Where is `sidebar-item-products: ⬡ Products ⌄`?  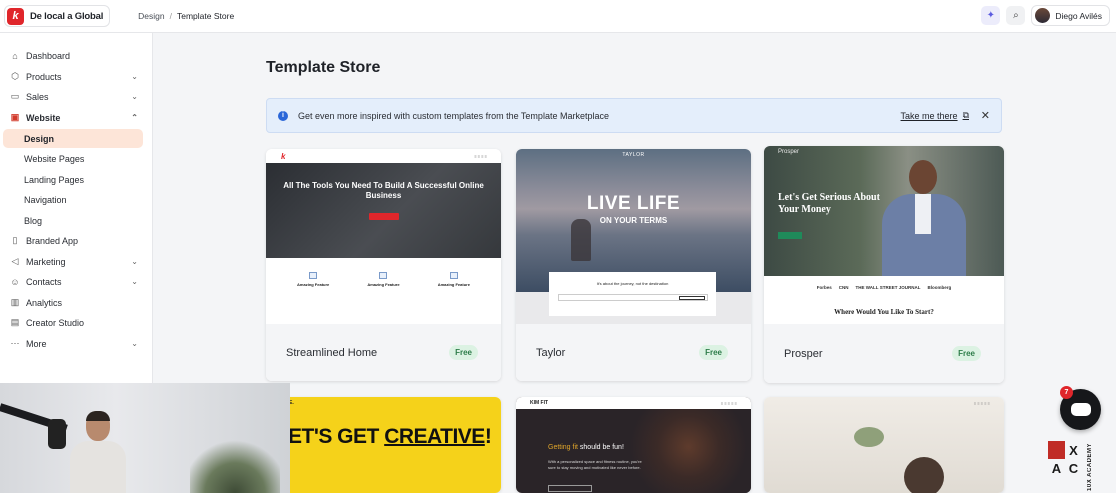
sidebar-item-products: ⬡ Products ⌄ is located at coordinates (73, 76).